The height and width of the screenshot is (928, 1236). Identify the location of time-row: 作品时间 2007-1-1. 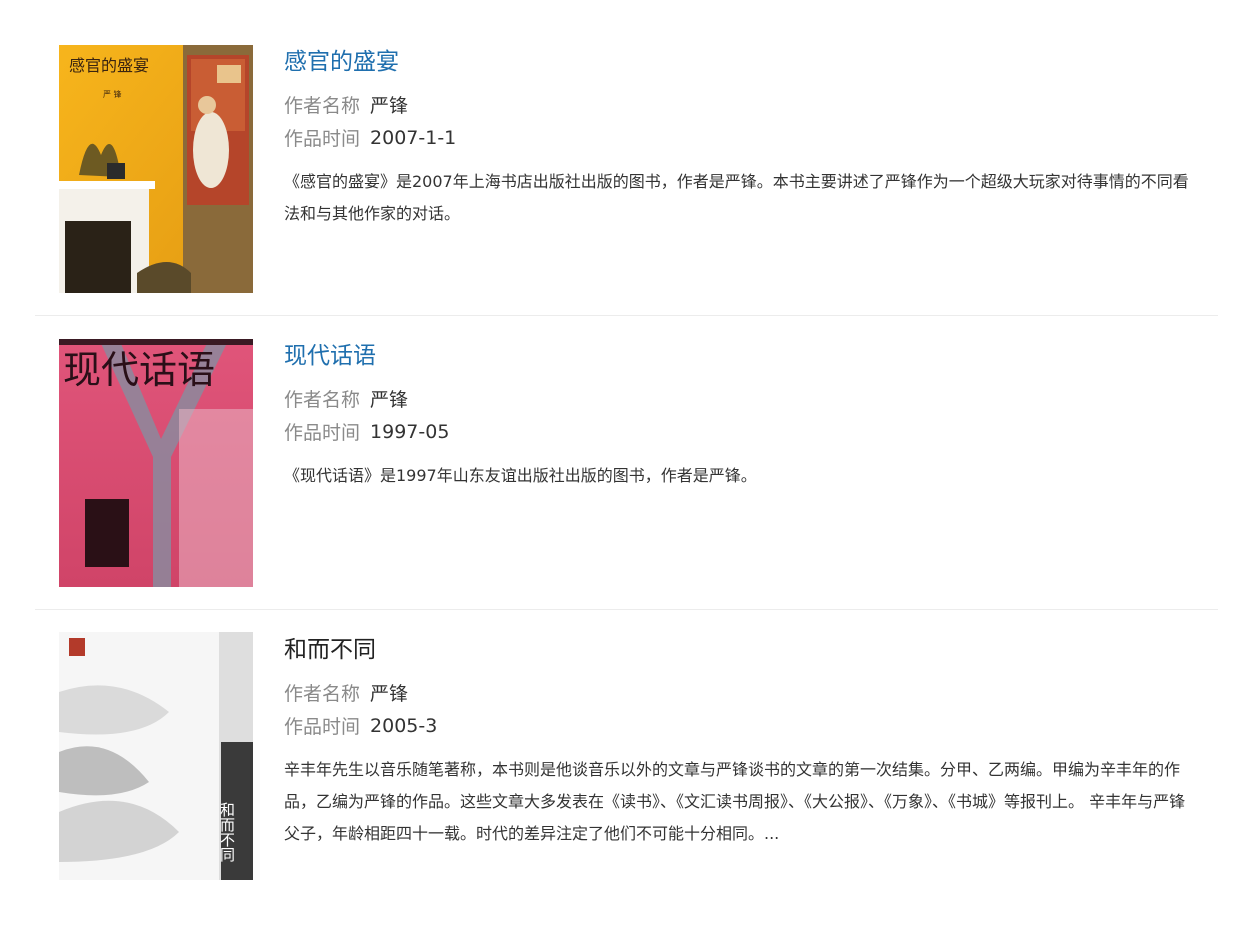
(751, 137).